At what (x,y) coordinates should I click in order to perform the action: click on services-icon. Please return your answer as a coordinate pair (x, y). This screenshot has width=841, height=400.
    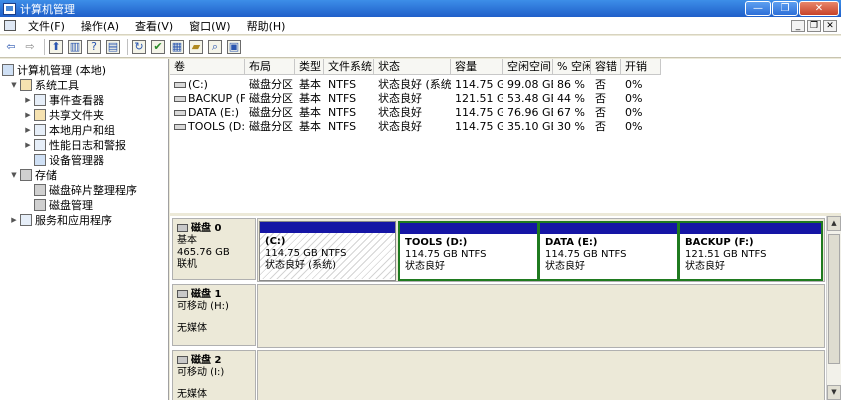
    Looking at the image, I should click on (26, 219).